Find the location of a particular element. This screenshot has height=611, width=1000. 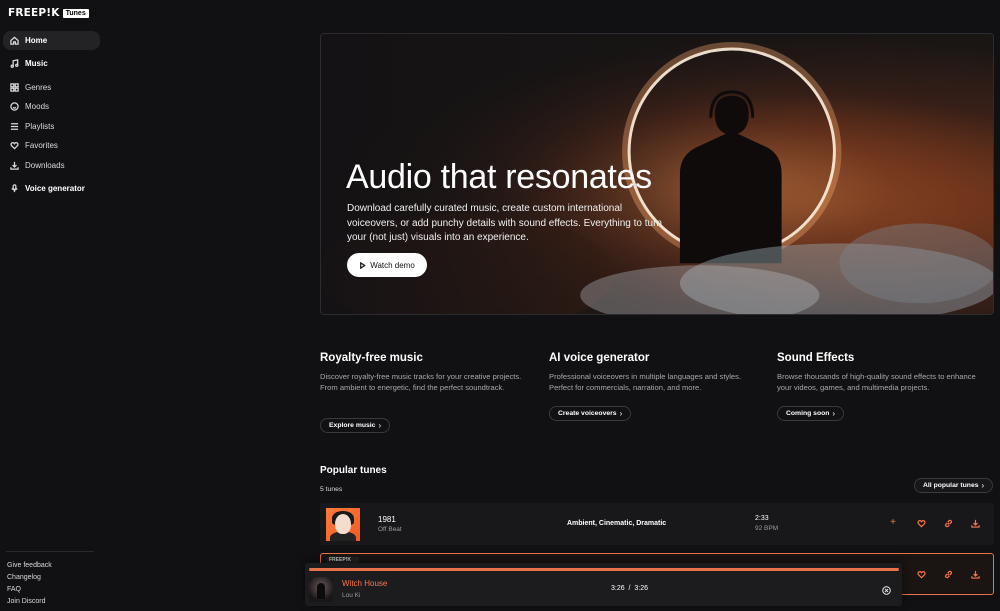

home-icon is located at coordinates (14, 40).